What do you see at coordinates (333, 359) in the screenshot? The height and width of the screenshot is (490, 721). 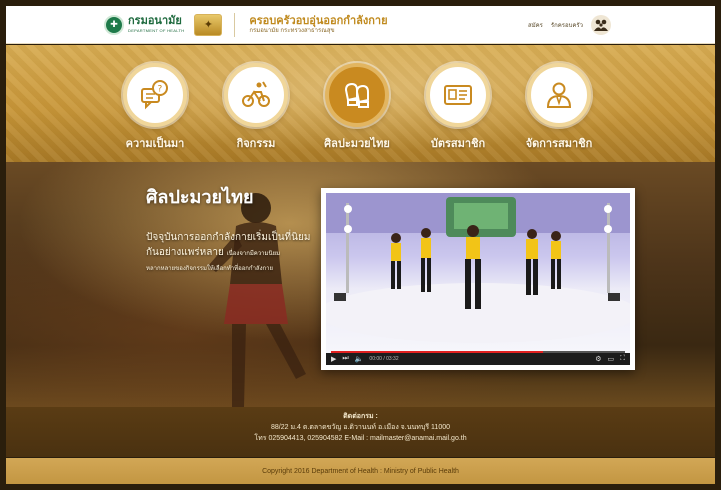 I see `play-icon: ▶` at bounding box center [333, 359].